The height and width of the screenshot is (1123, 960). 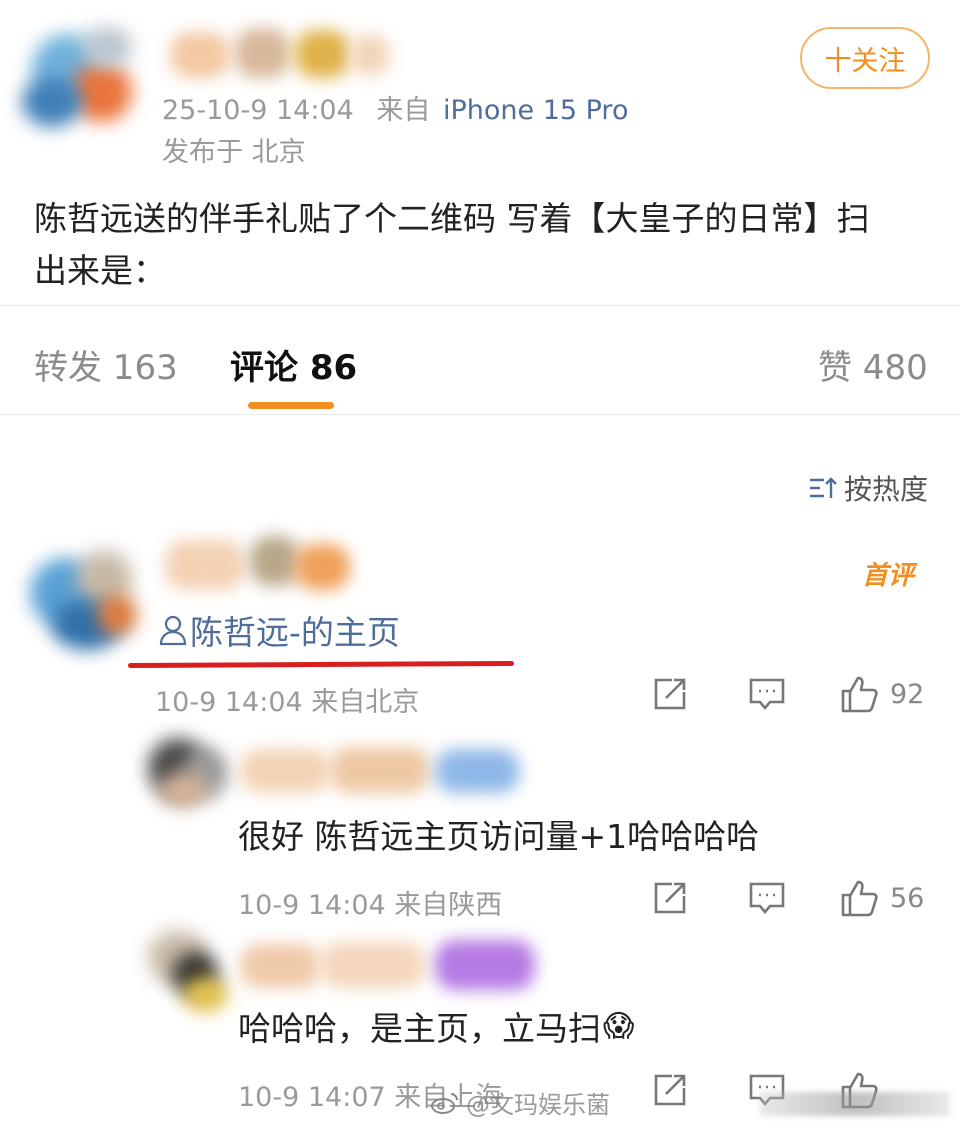 I want to click on post-source-prefix: 来自, so click(x=403, y=110).